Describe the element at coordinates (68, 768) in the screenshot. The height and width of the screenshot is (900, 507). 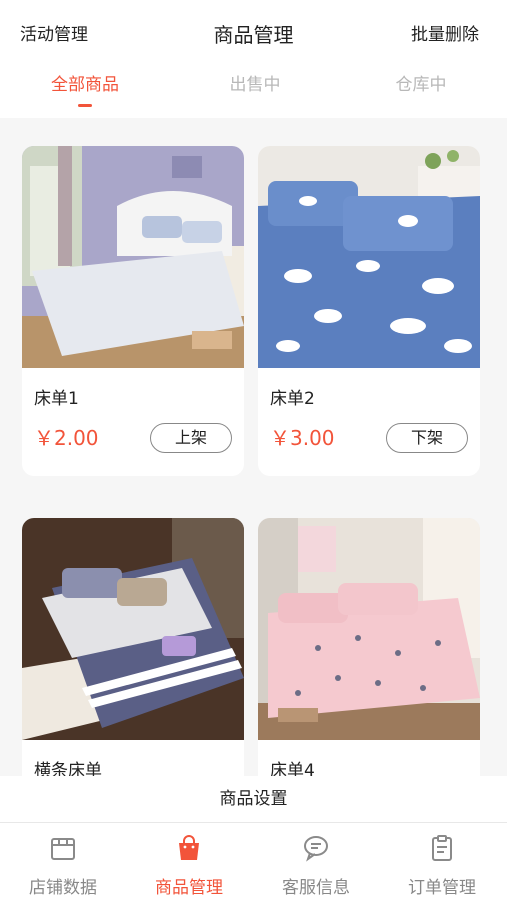
I see `product-name: 横条床单` at that location.